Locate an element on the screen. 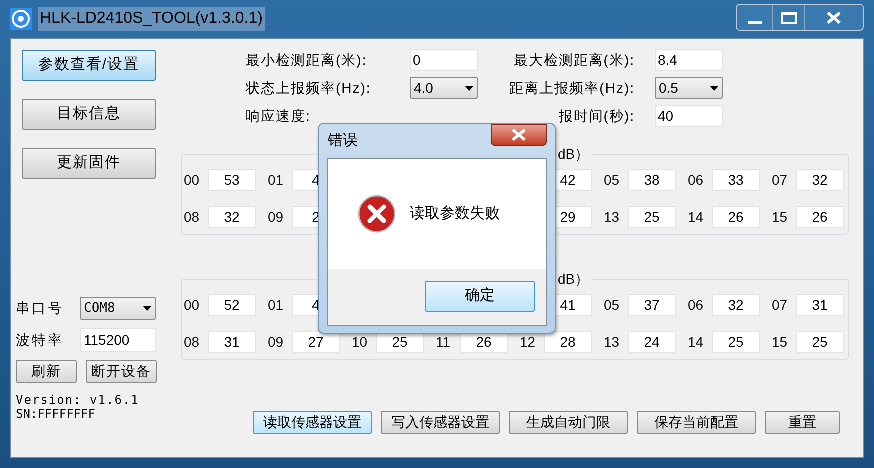  action-button: 保存当前配置 is located at coordinates (696, 422).